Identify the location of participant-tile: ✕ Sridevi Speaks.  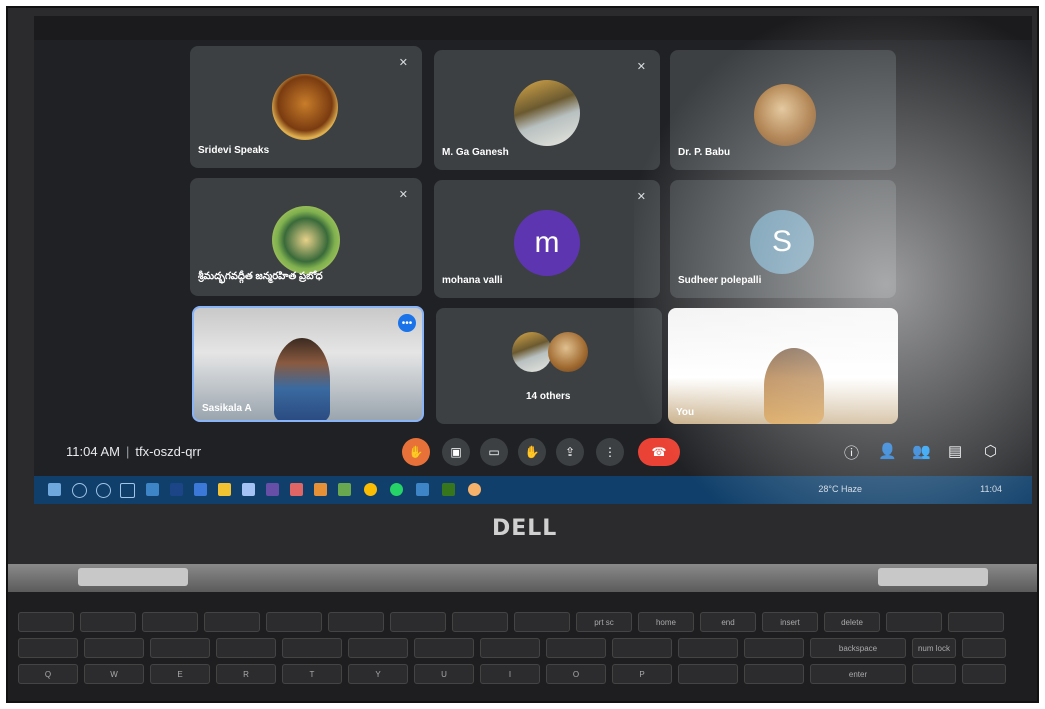
(306, 107).